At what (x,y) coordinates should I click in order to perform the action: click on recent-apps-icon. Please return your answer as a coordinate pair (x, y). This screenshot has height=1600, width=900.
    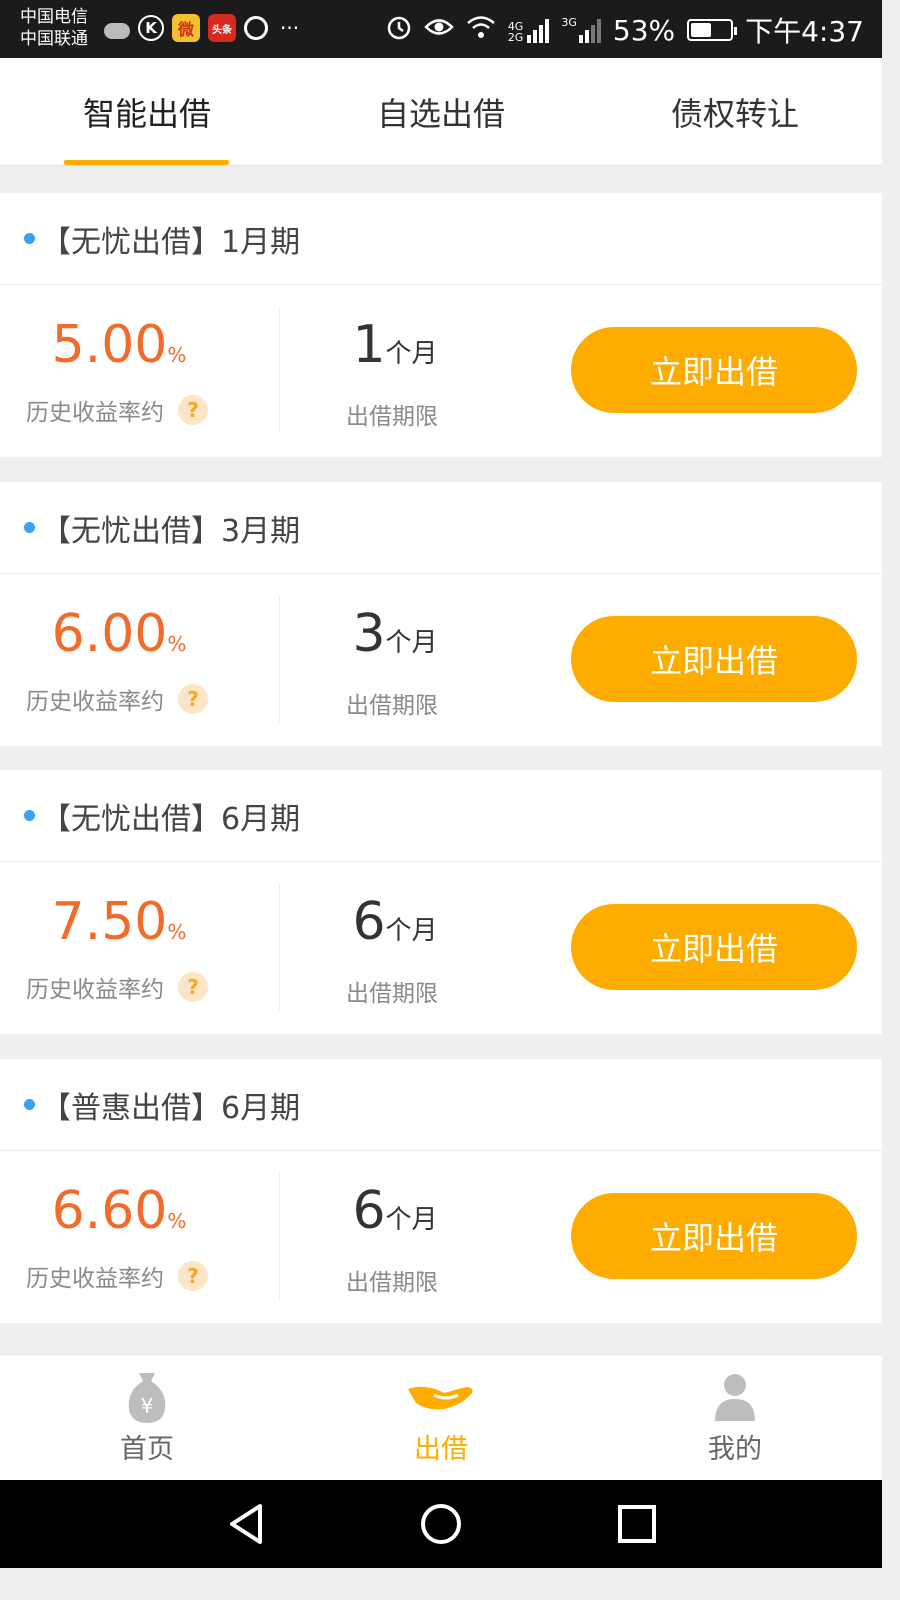
    Looking at the image, I should click on (637, 1524).